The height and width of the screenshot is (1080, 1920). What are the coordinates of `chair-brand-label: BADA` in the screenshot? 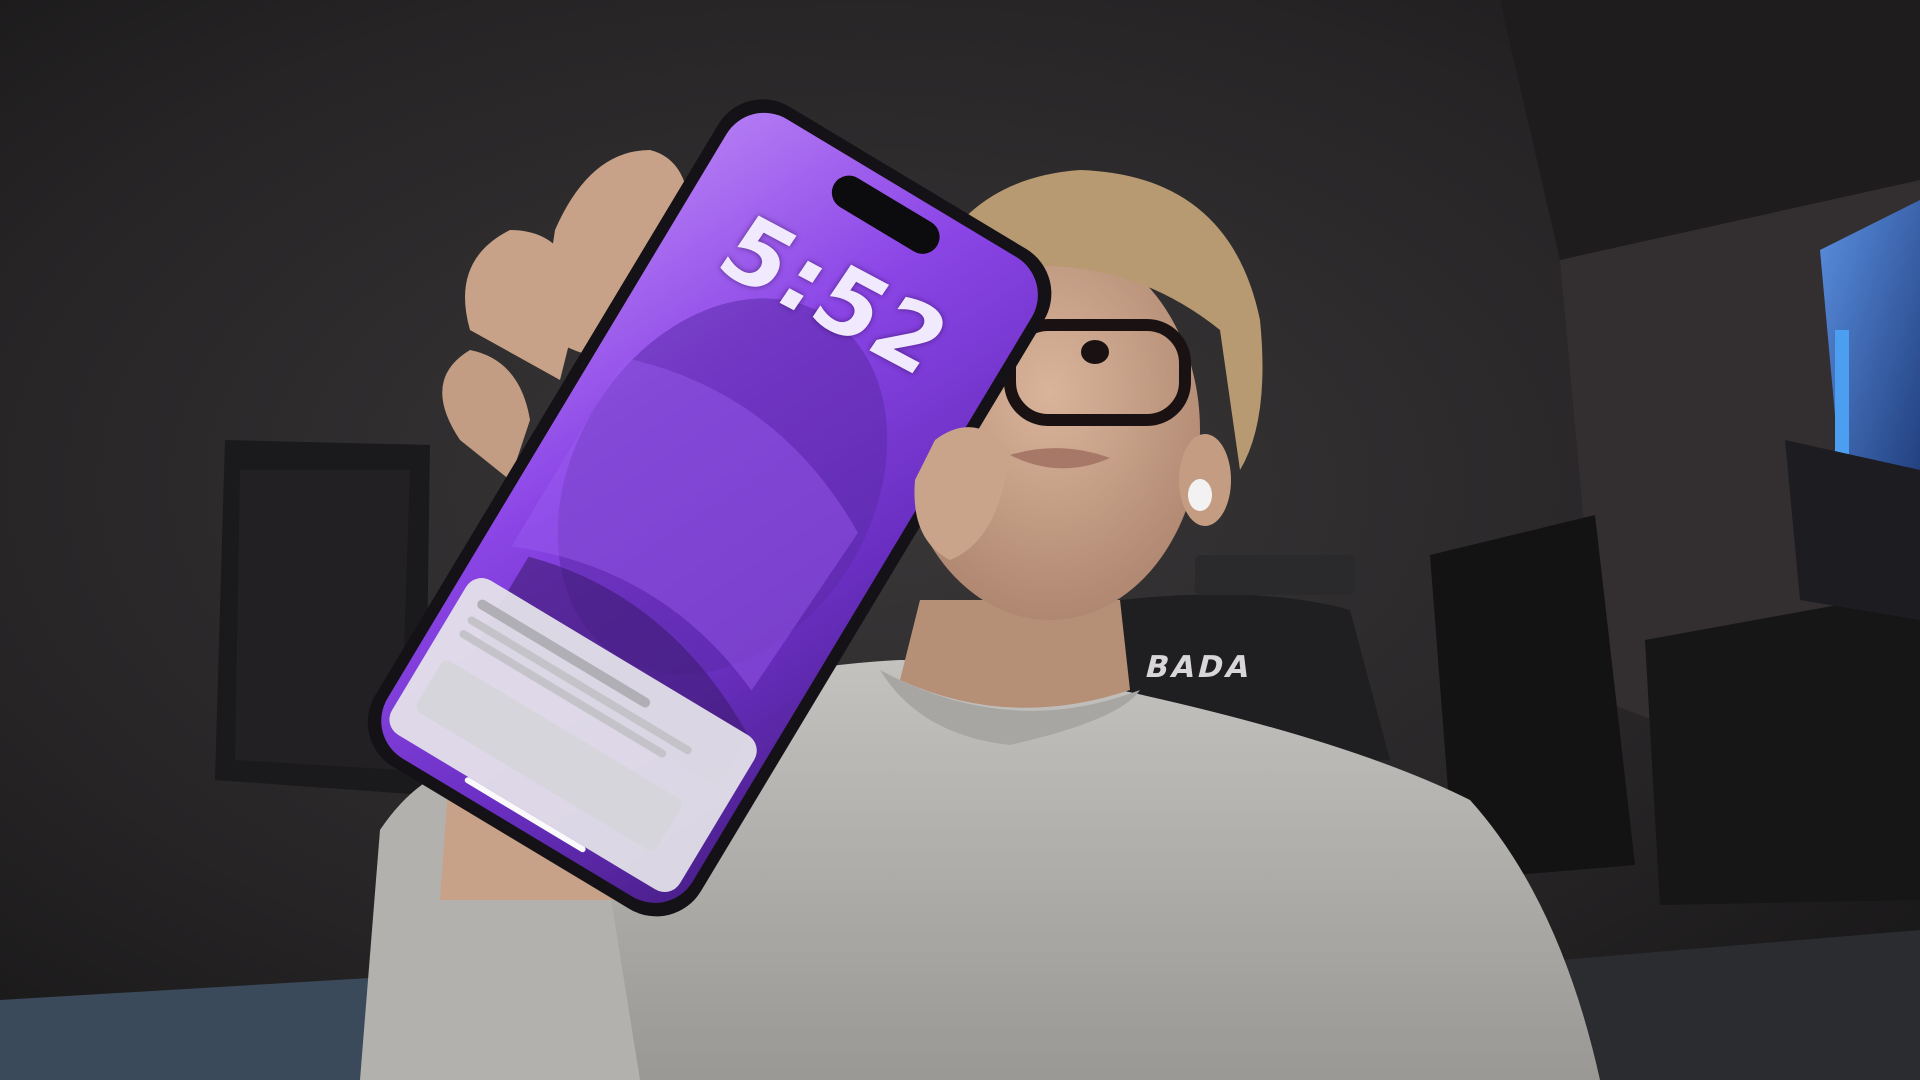 It's located at (1199, 667).